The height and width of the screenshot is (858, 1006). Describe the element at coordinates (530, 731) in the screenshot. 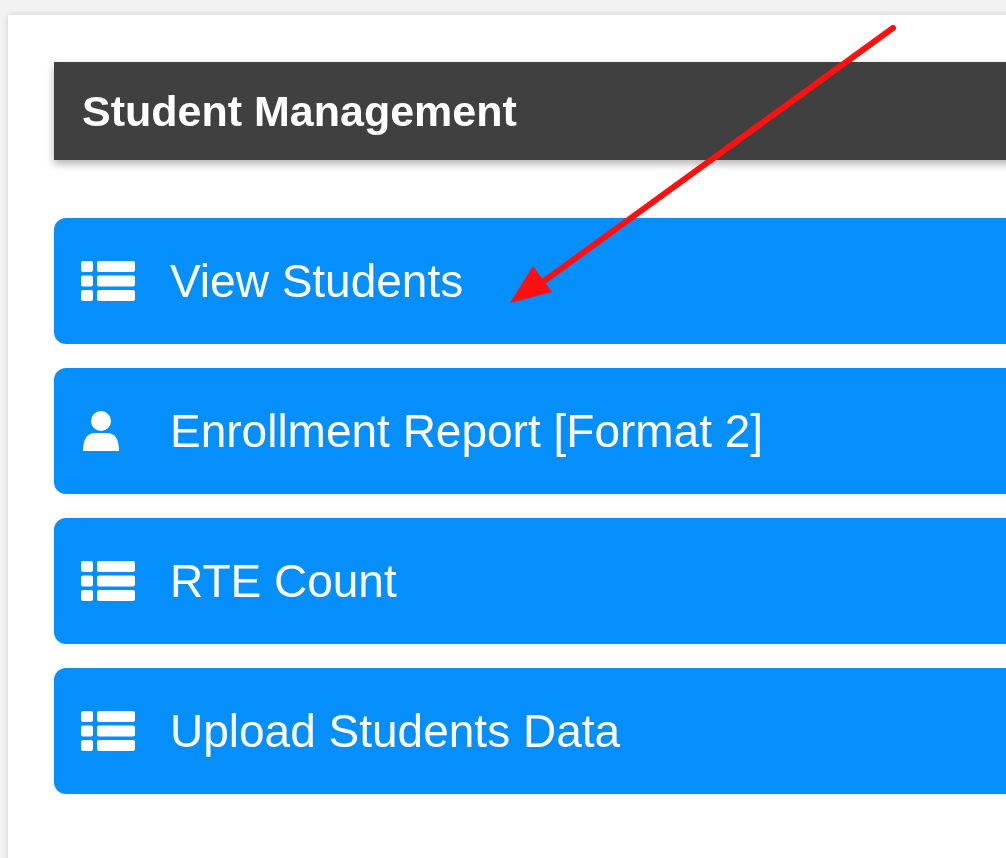

I see `menu-item: Upload Students Data` at that location.